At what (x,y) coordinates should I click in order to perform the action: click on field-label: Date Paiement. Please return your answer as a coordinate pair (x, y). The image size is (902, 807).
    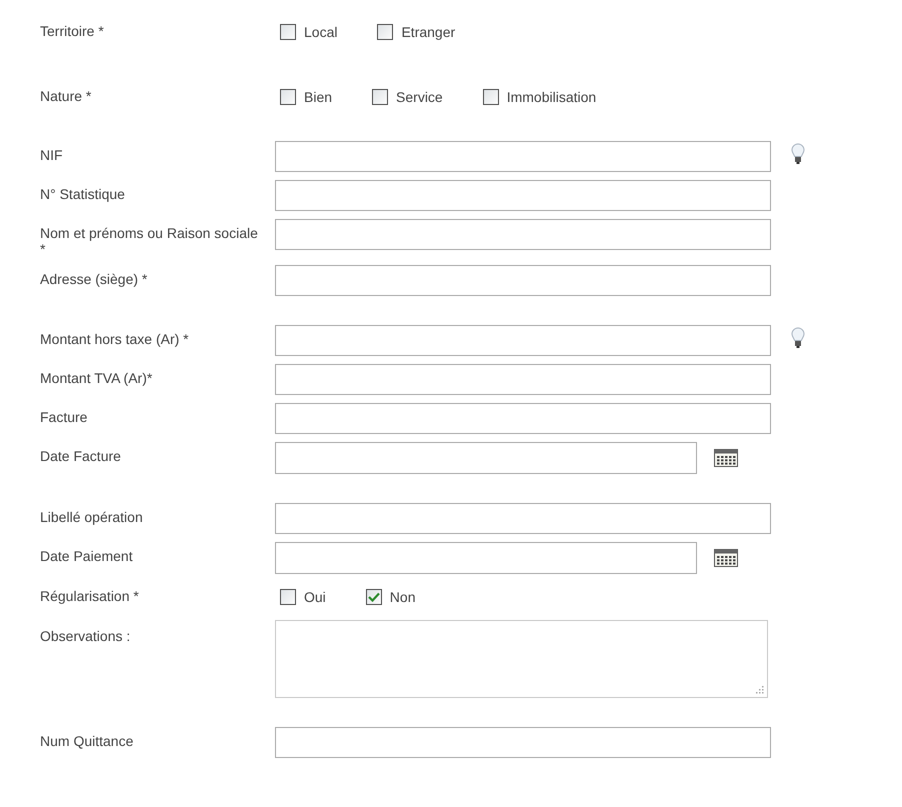
    Looking at the image, I should click on (87, 556).